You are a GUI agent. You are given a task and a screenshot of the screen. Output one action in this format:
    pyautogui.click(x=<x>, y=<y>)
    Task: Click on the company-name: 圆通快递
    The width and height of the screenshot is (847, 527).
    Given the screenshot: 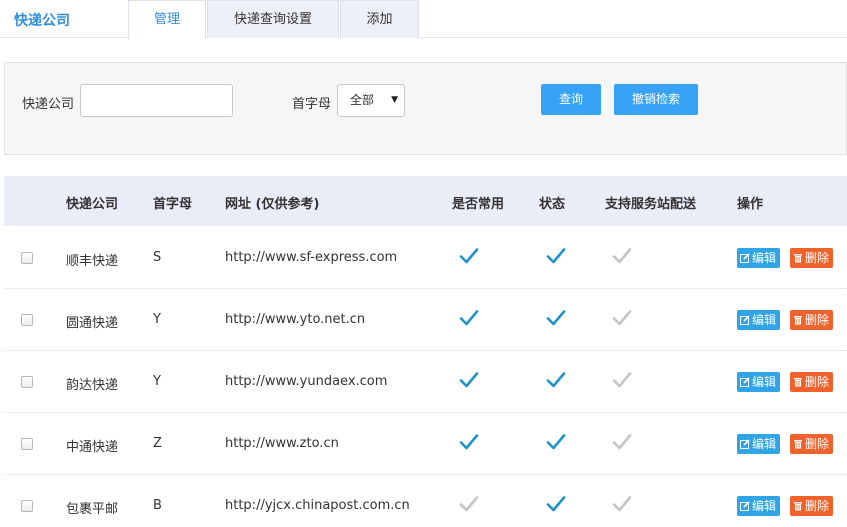 What is the action you would take?
    pyautogui.click(x=92, y=323)
    